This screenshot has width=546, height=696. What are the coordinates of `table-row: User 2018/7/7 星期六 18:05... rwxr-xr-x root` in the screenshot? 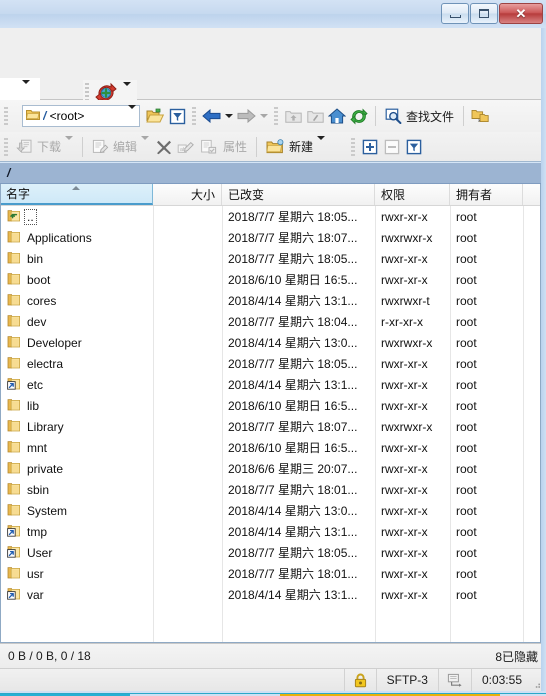 It's located at (273, 552).